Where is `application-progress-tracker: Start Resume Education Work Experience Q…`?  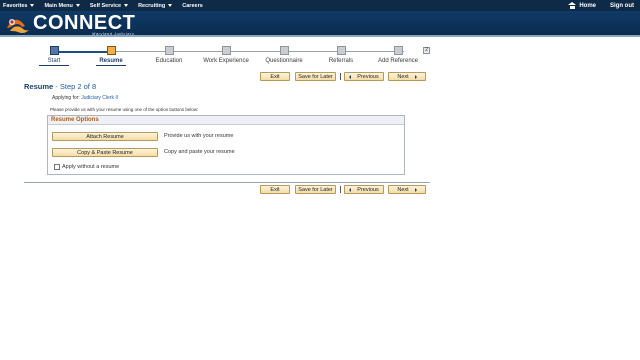
application-progress-tracker: Start Resume Education Work Experience Q… is located at coordinates (227, 56).